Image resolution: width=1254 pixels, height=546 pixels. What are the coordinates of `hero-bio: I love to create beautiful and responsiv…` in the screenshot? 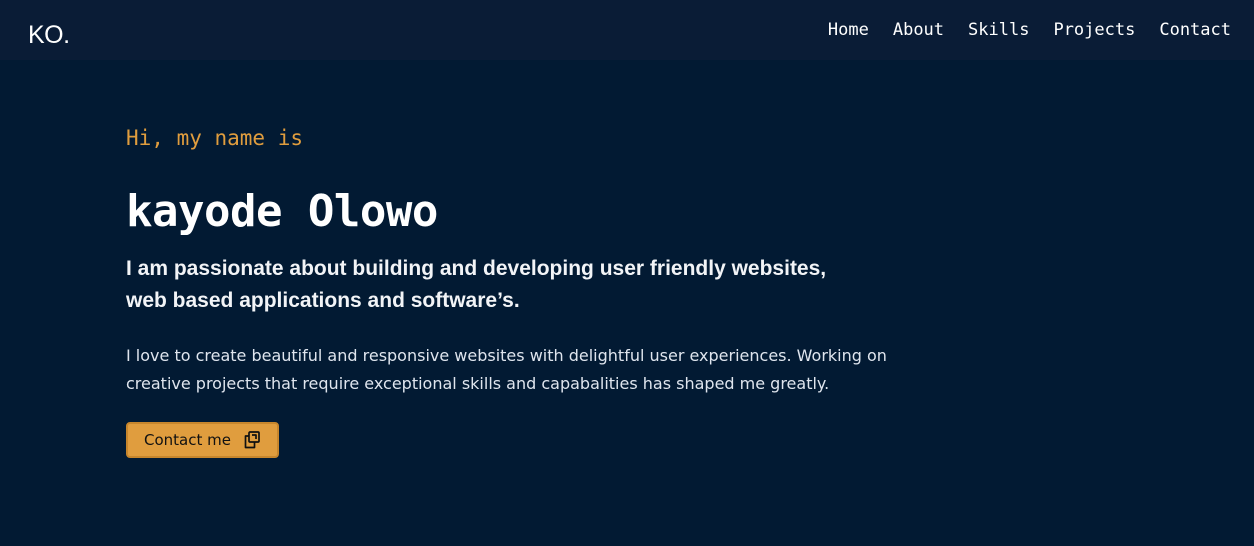 It's located at (506, 369).